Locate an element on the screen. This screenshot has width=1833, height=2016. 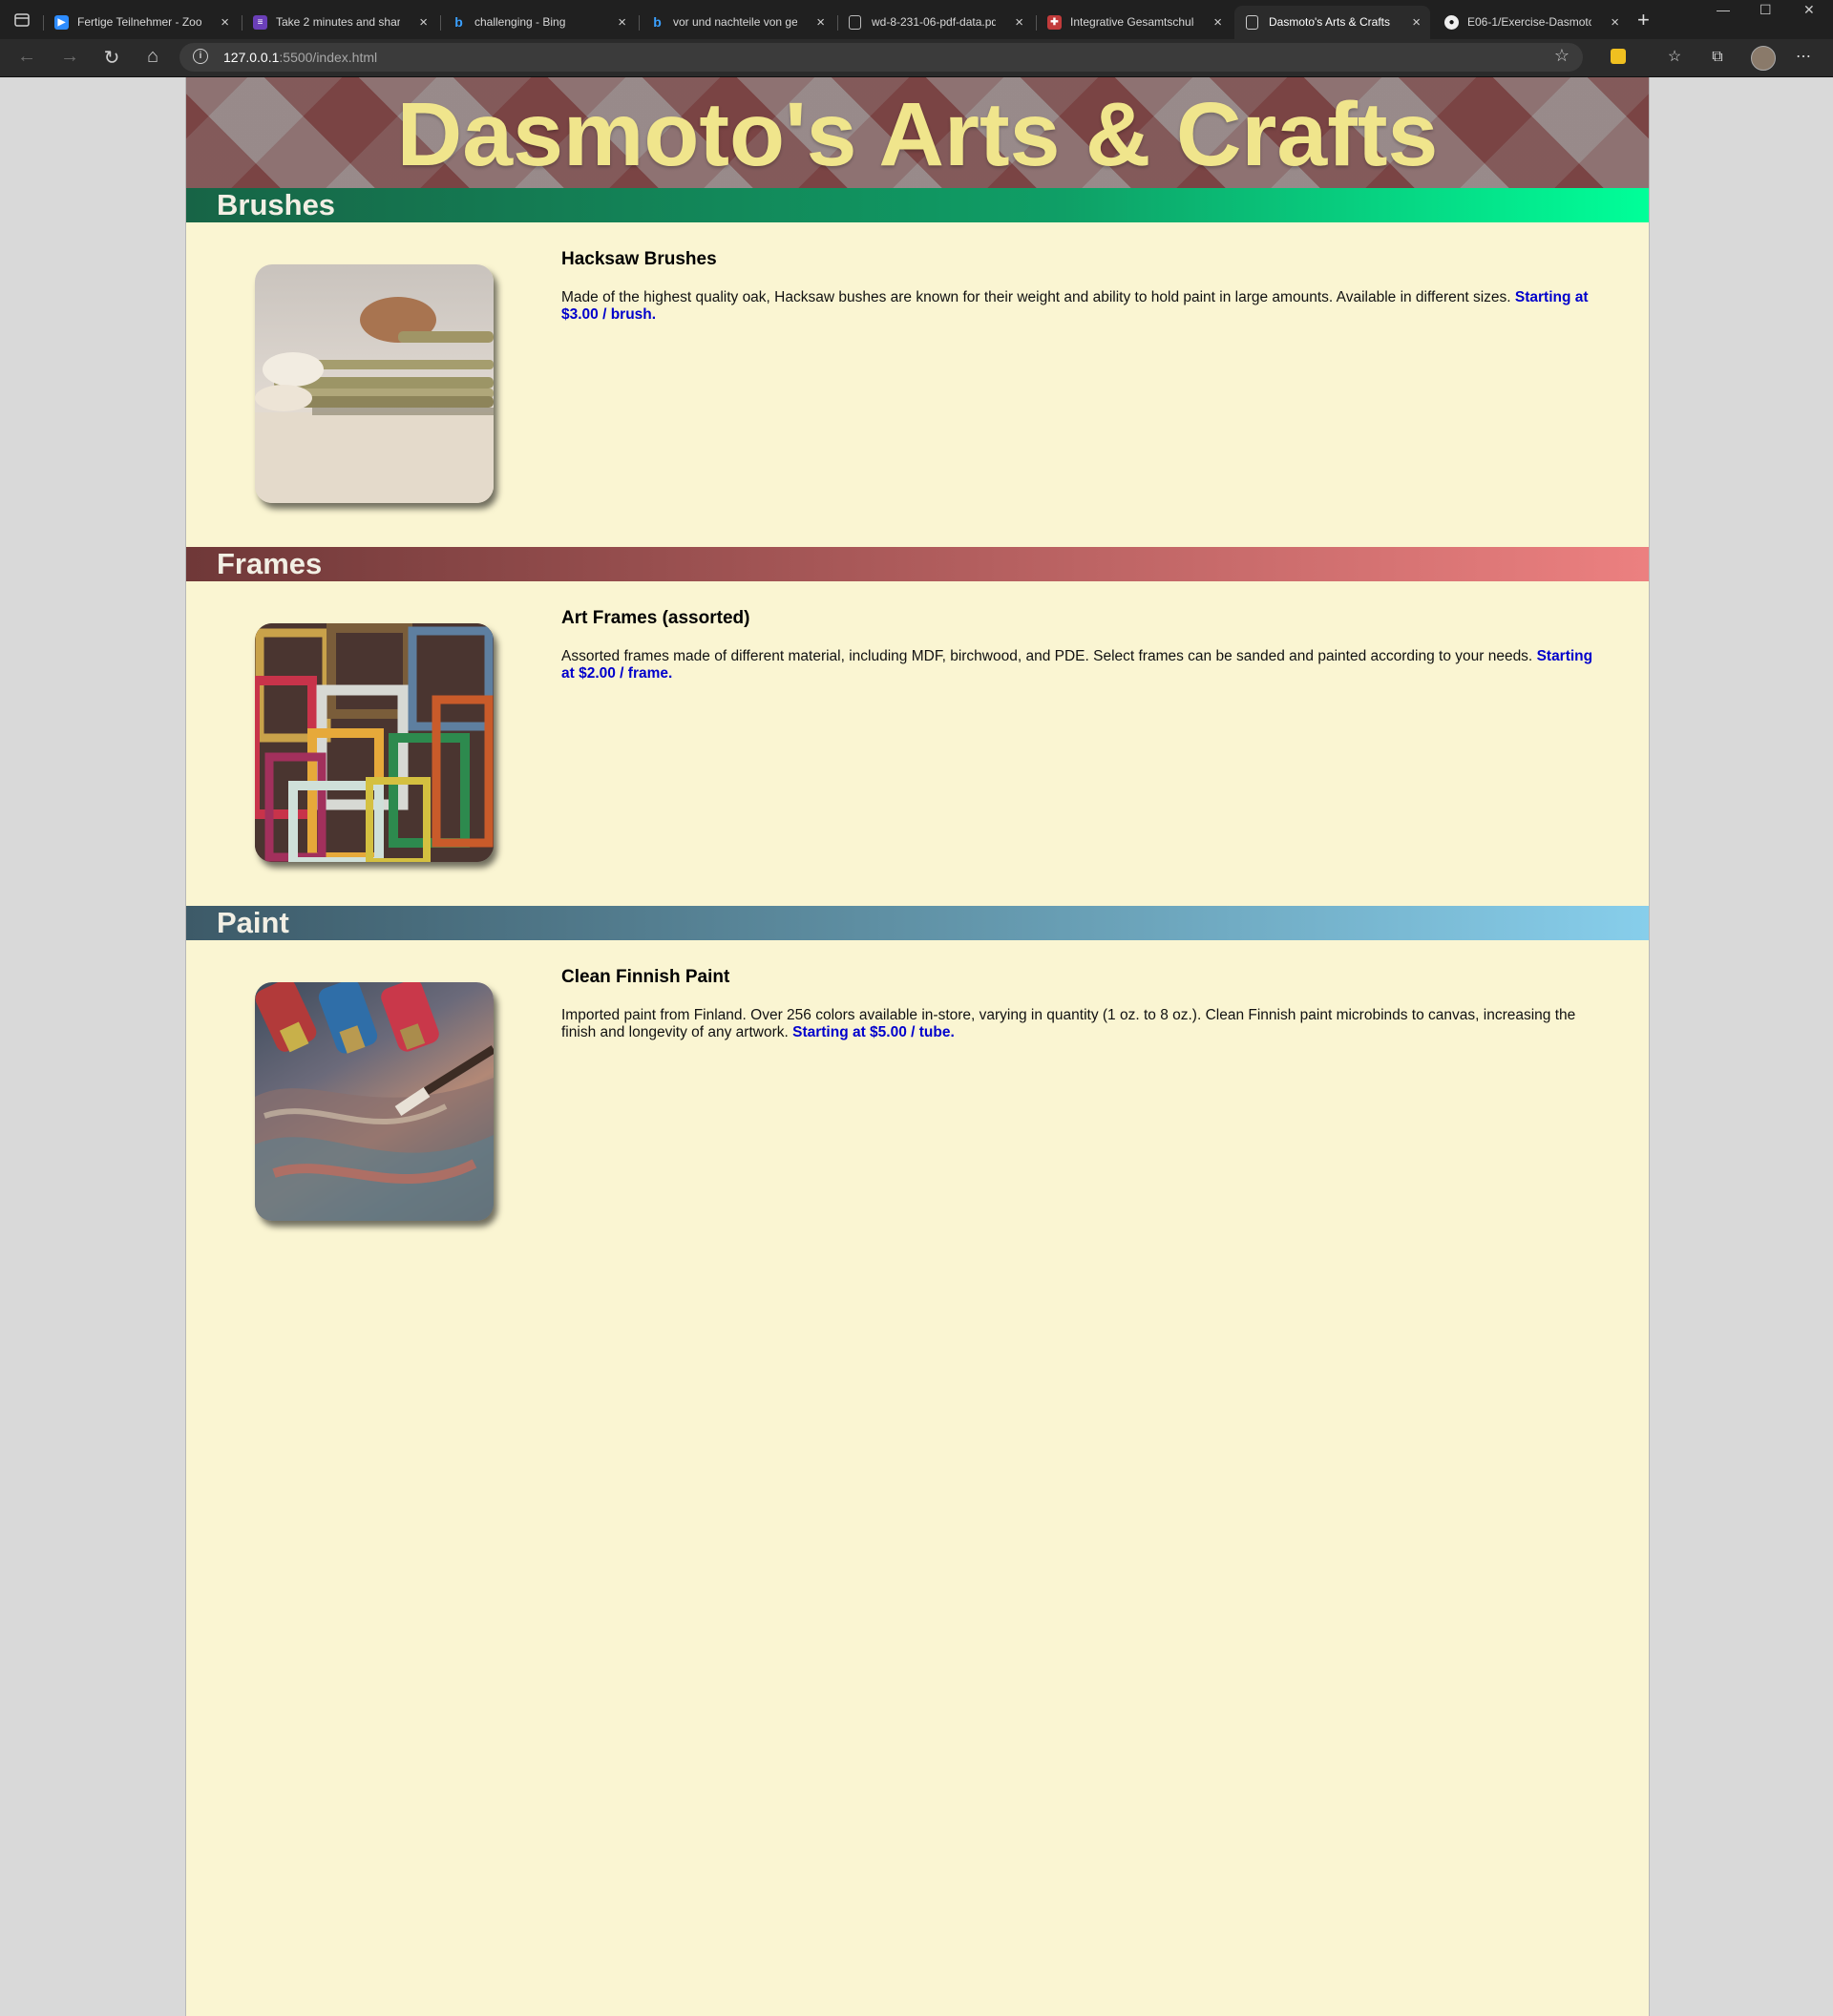
collections-toolbar-icon: ⧉ is located at coordinates (1718, 58).